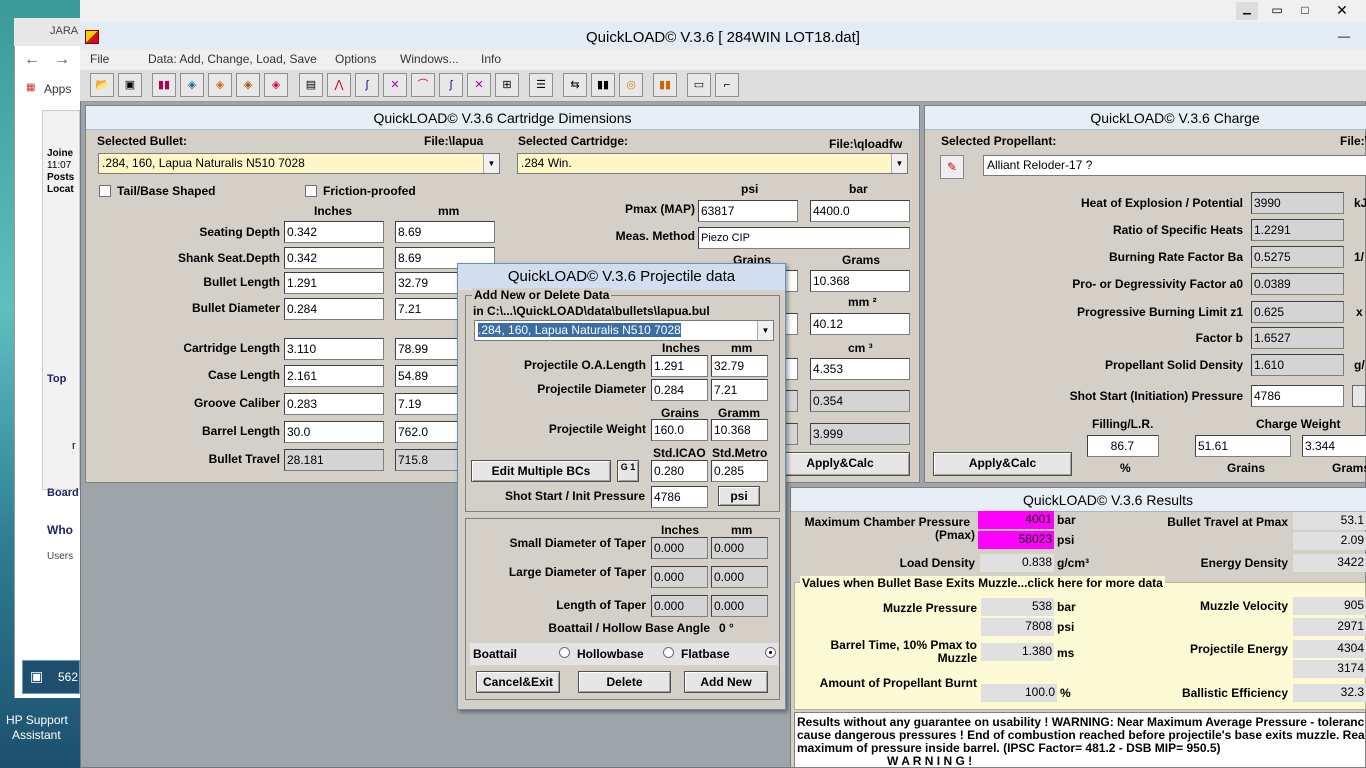 The width and height of the screenshot is (1366, 768). I want to click on seating-depth-in: 0.342, so click(334, 232).